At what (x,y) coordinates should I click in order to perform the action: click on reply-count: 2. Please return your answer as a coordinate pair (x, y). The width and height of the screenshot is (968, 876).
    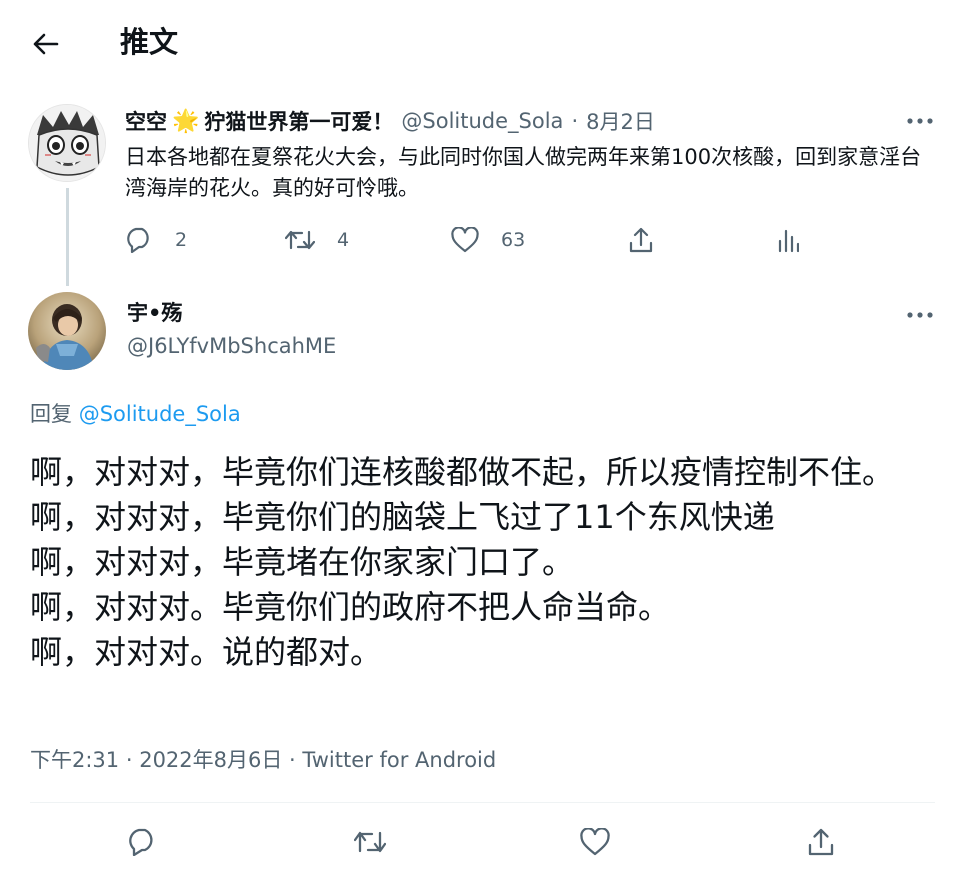
    Looking at the image, I should click on (181, 240).